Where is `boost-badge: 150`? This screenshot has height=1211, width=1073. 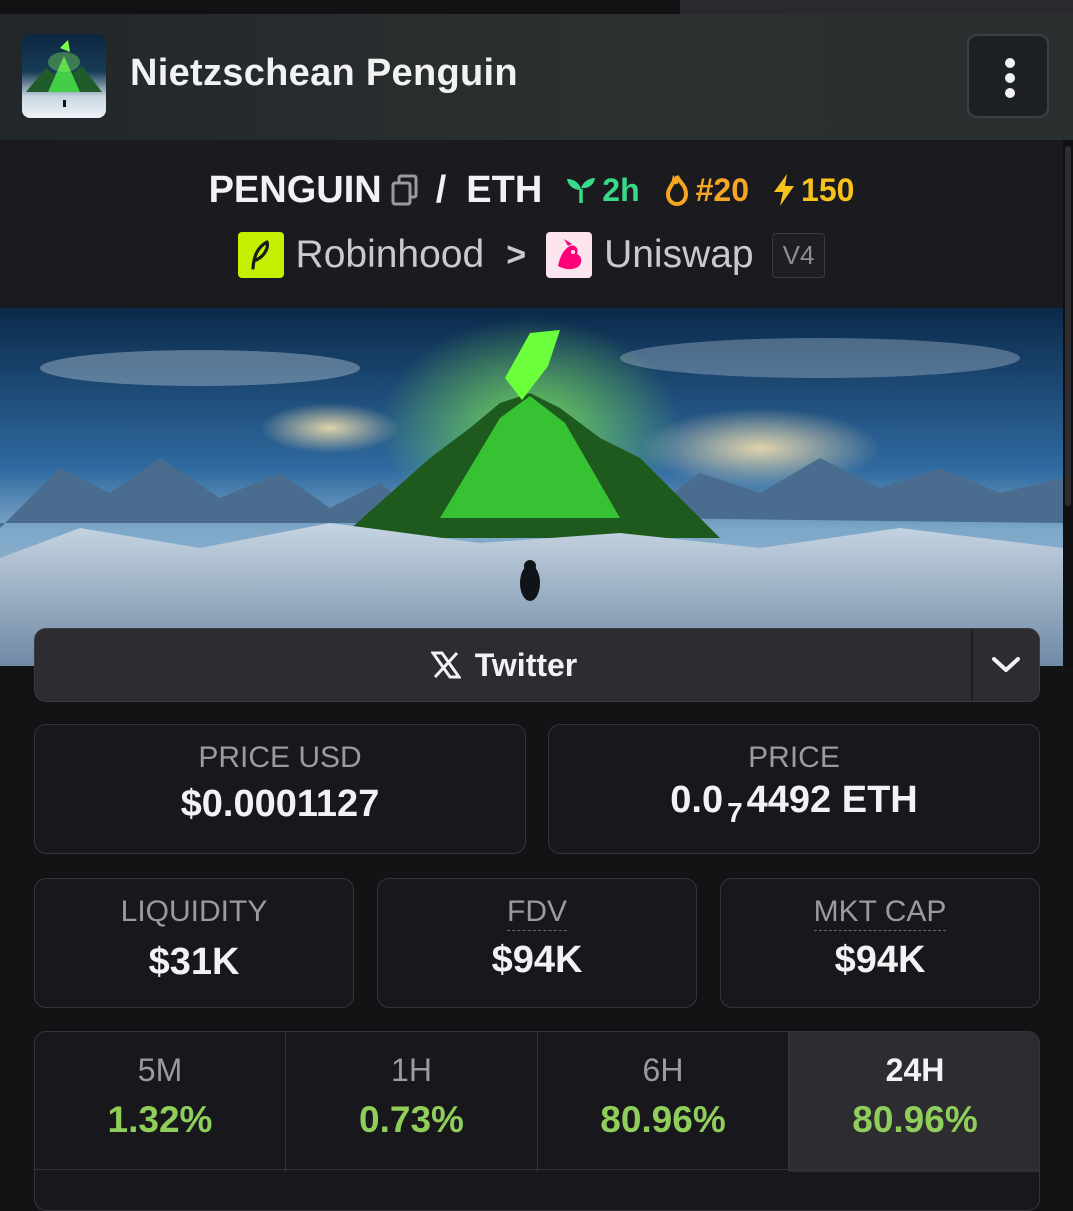 boost-badge: 150 is located at coordinates (812, 190).